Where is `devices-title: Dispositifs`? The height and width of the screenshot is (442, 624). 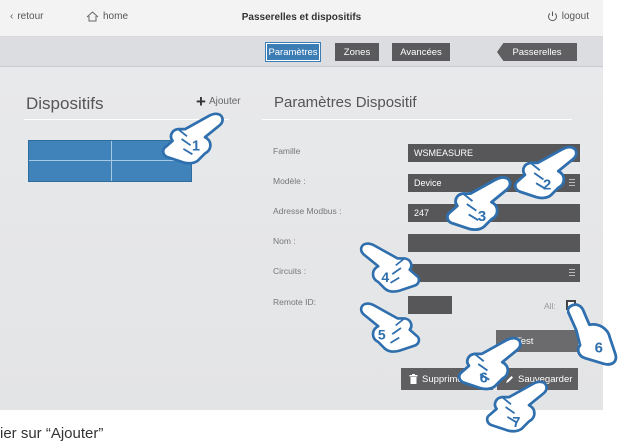 devices-title: Dispositifs is located at coordinates (65, 103).